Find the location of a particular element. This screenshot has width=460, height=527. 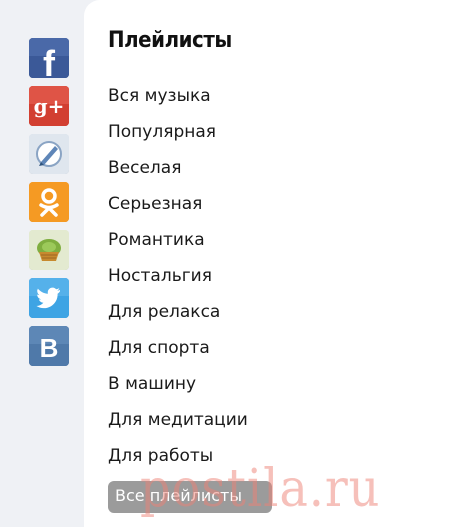

odnoklassniki-icon is located at coordinates (49, 202).